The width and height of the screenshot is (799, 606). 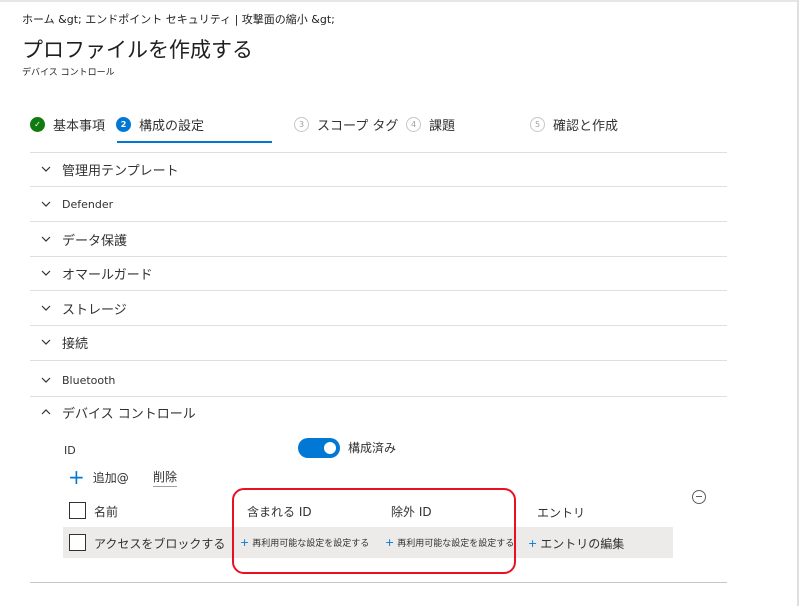 I want to click on page-subtitle: デバイス コントロール, so click(x=68, y=73).